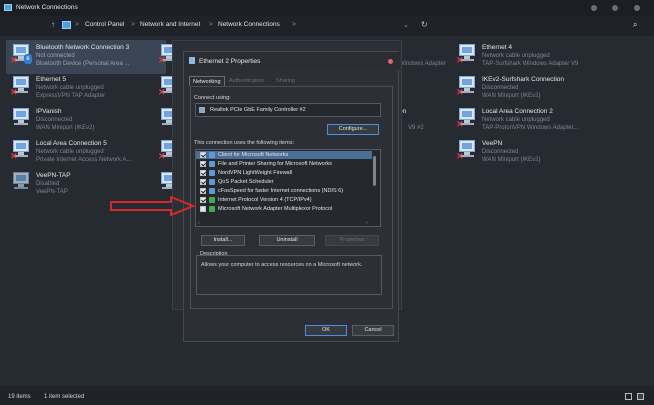 This screenshot has width=654, height=405. Describe the element at coordinates (152, 206) in the screenshot. I see `red-arrow-annotation` at that location.